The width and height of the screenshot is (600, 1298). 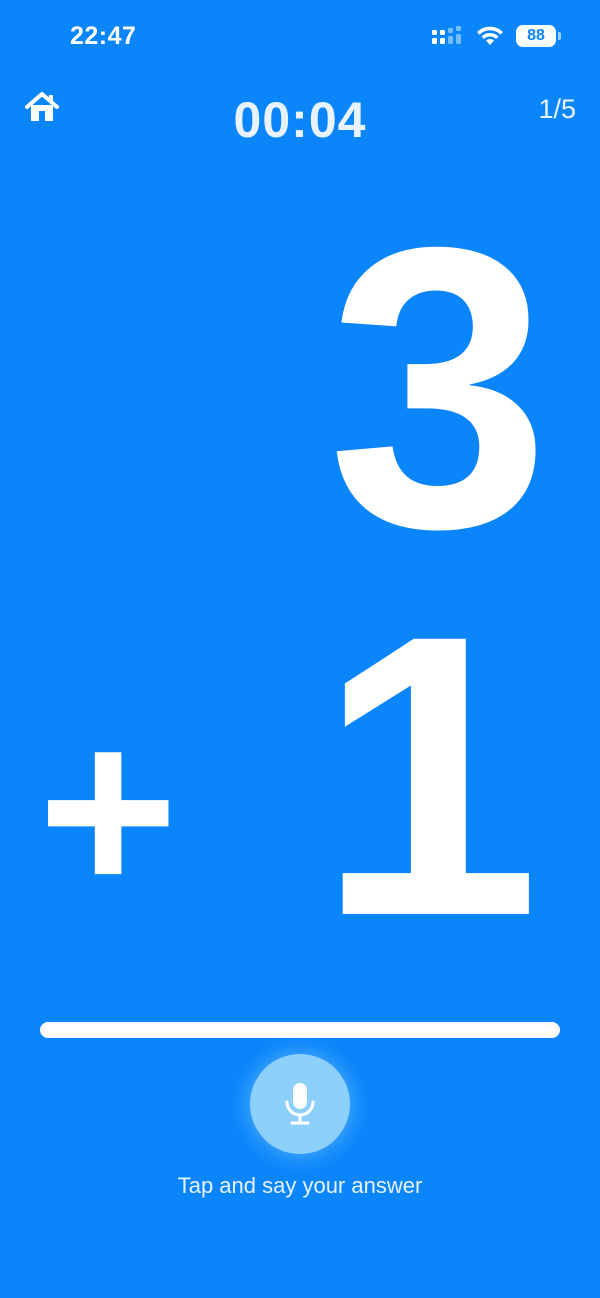 What do you see at coordinates (438, 387) in the screenshot?
I see `top-operand: 3` at bounding box center [438, 387].